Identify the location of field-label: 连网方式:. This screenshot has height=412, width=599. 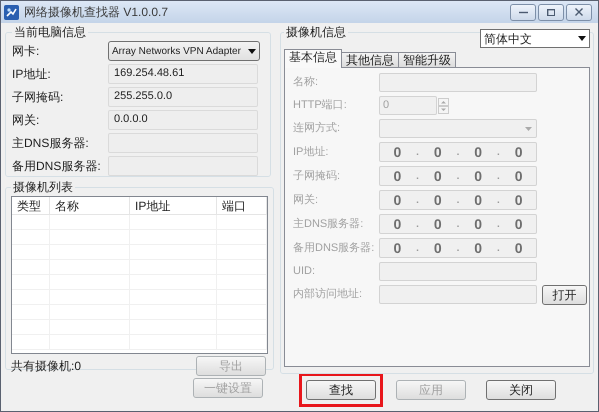
(317, 128).